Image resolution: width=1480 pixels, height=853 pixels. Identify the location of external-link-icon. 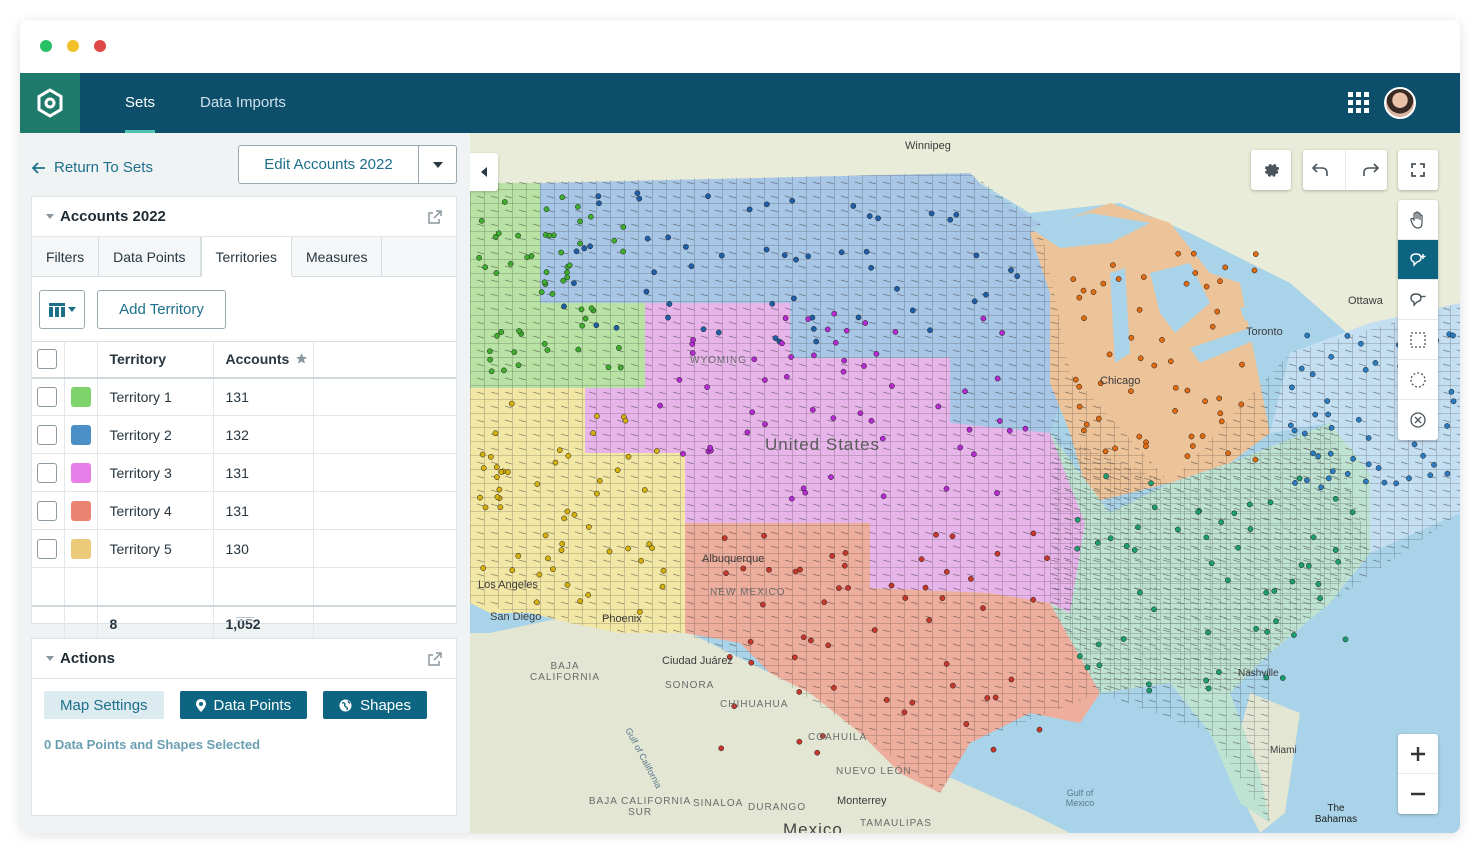
(435, 659).